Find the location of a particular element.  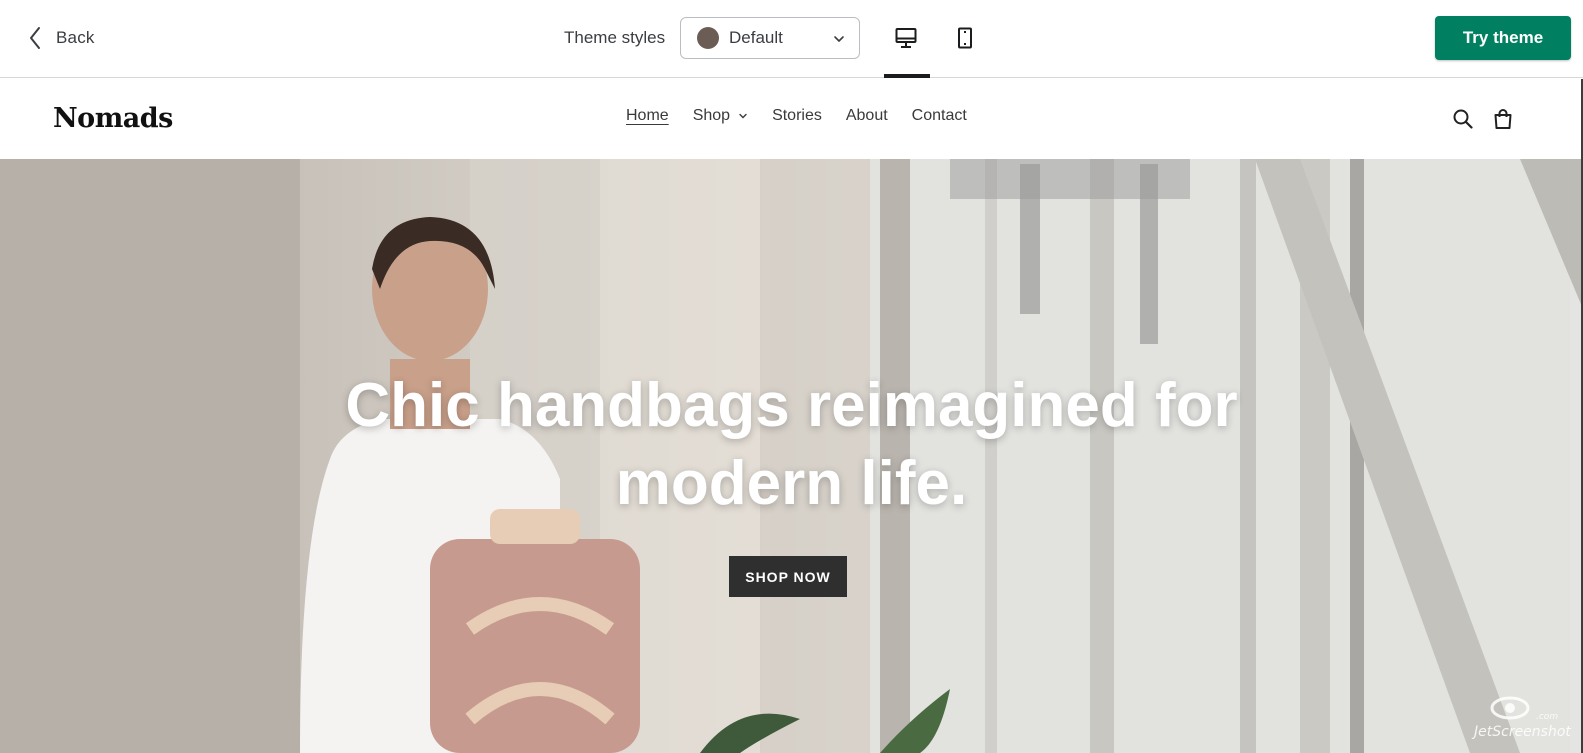

mobile-icon is located at coordinates (965, 38).